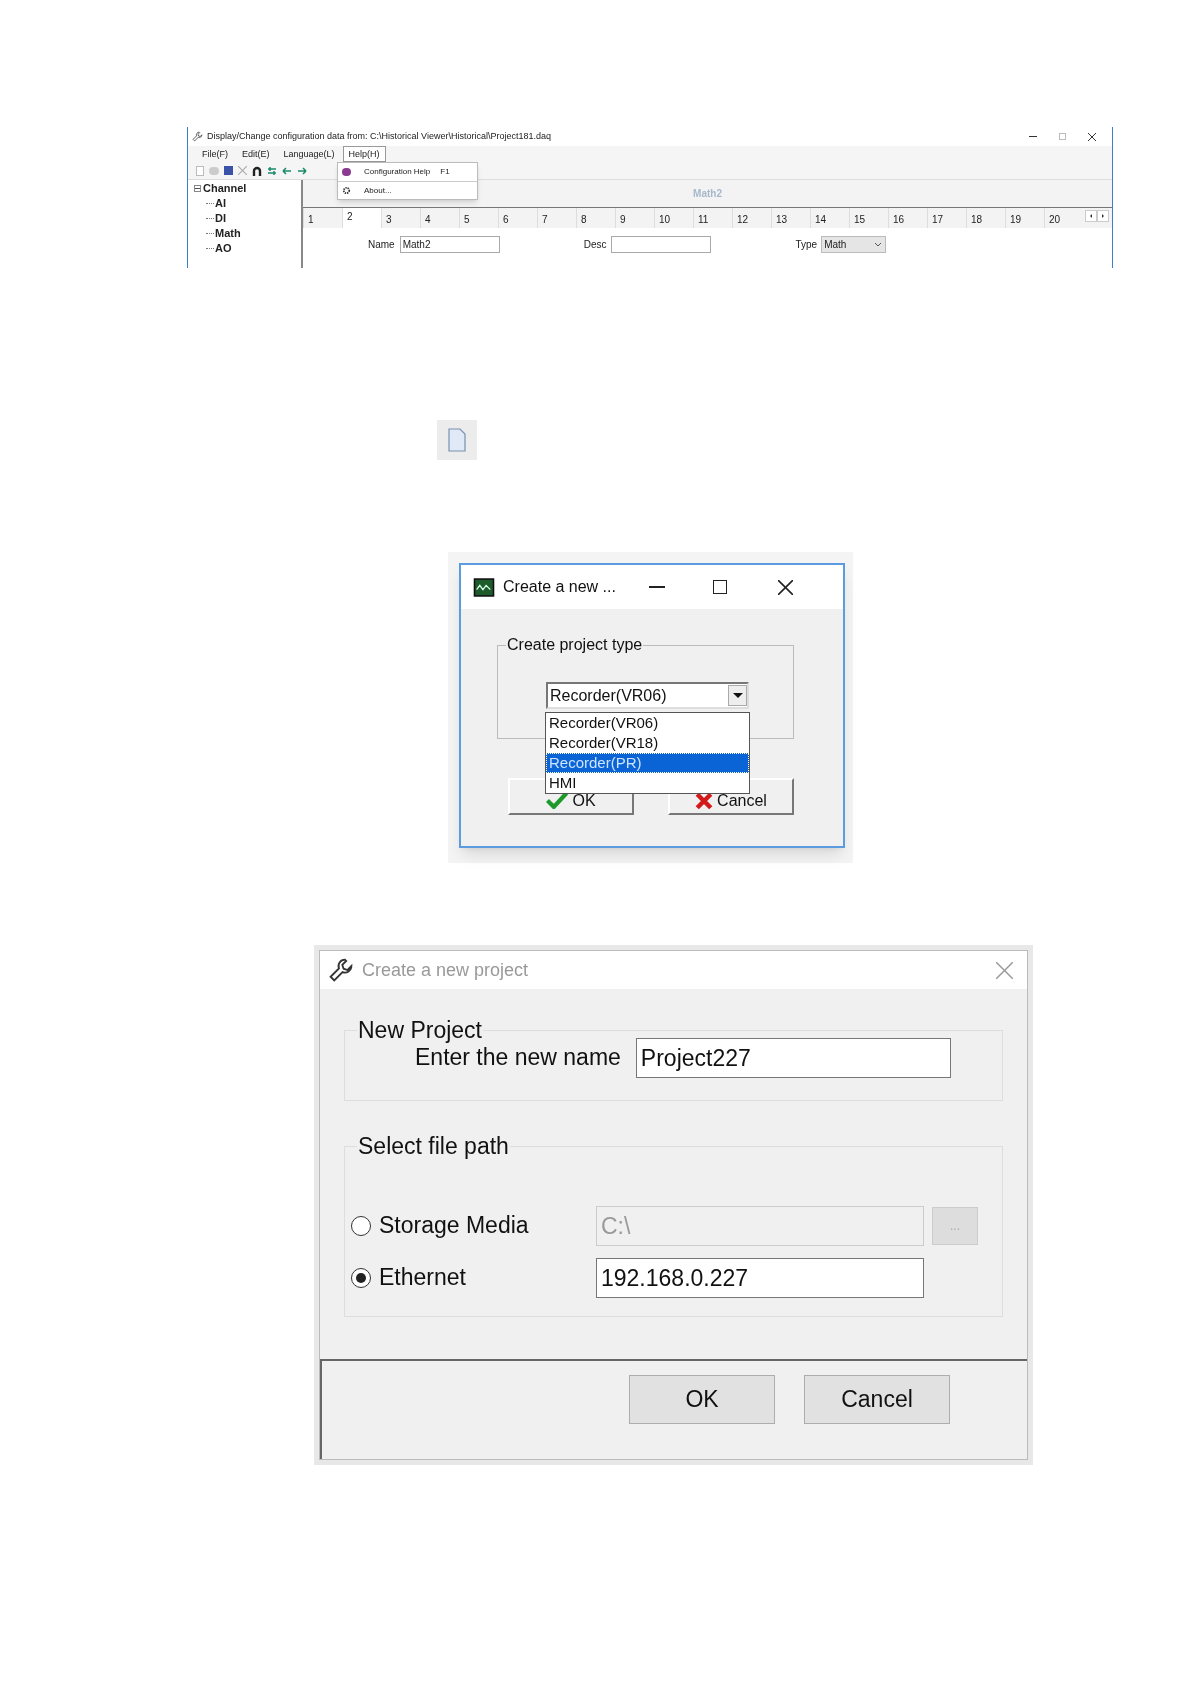  What do you see at coordinates (287, 170) in the screenshot?
I see `arrow-left-icon` at bounding box center [287, 170].